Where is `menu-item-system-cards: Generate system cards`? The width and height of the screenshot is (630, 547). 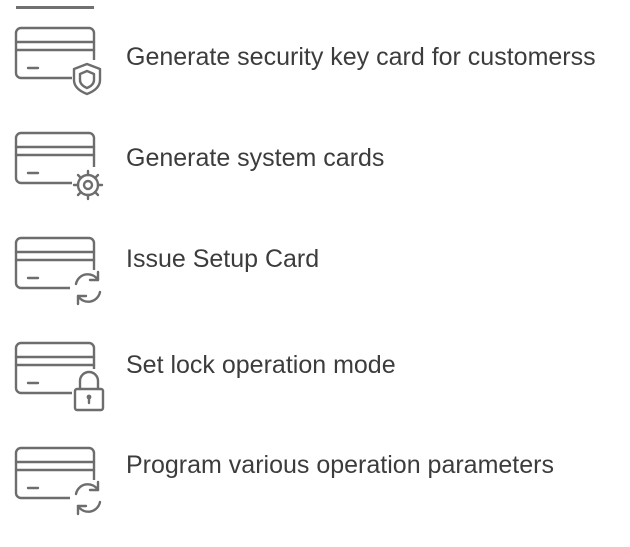 menu-item-system-cards: Generate system cards is located at coordinates (317, 165).